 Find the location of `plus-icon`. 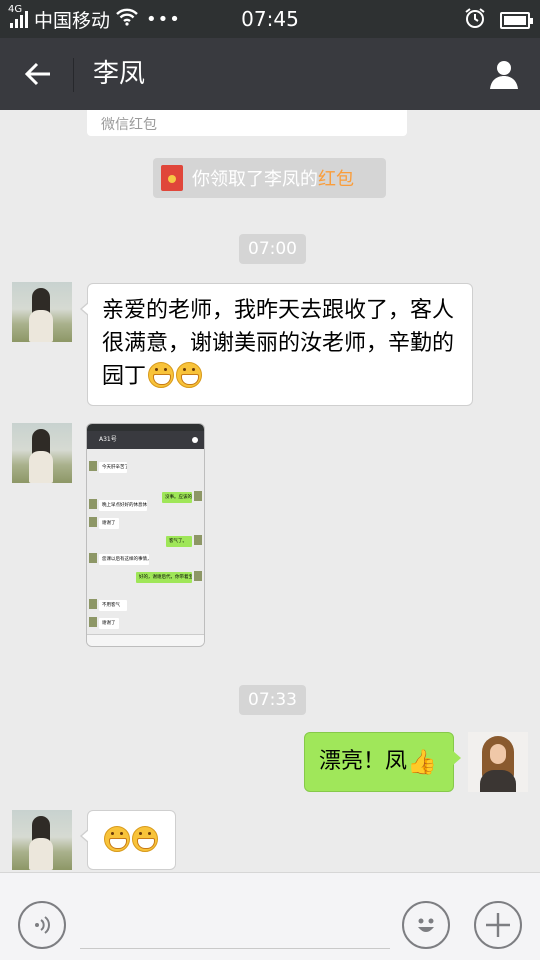

plus-icon is located at coordinates (498, 925).